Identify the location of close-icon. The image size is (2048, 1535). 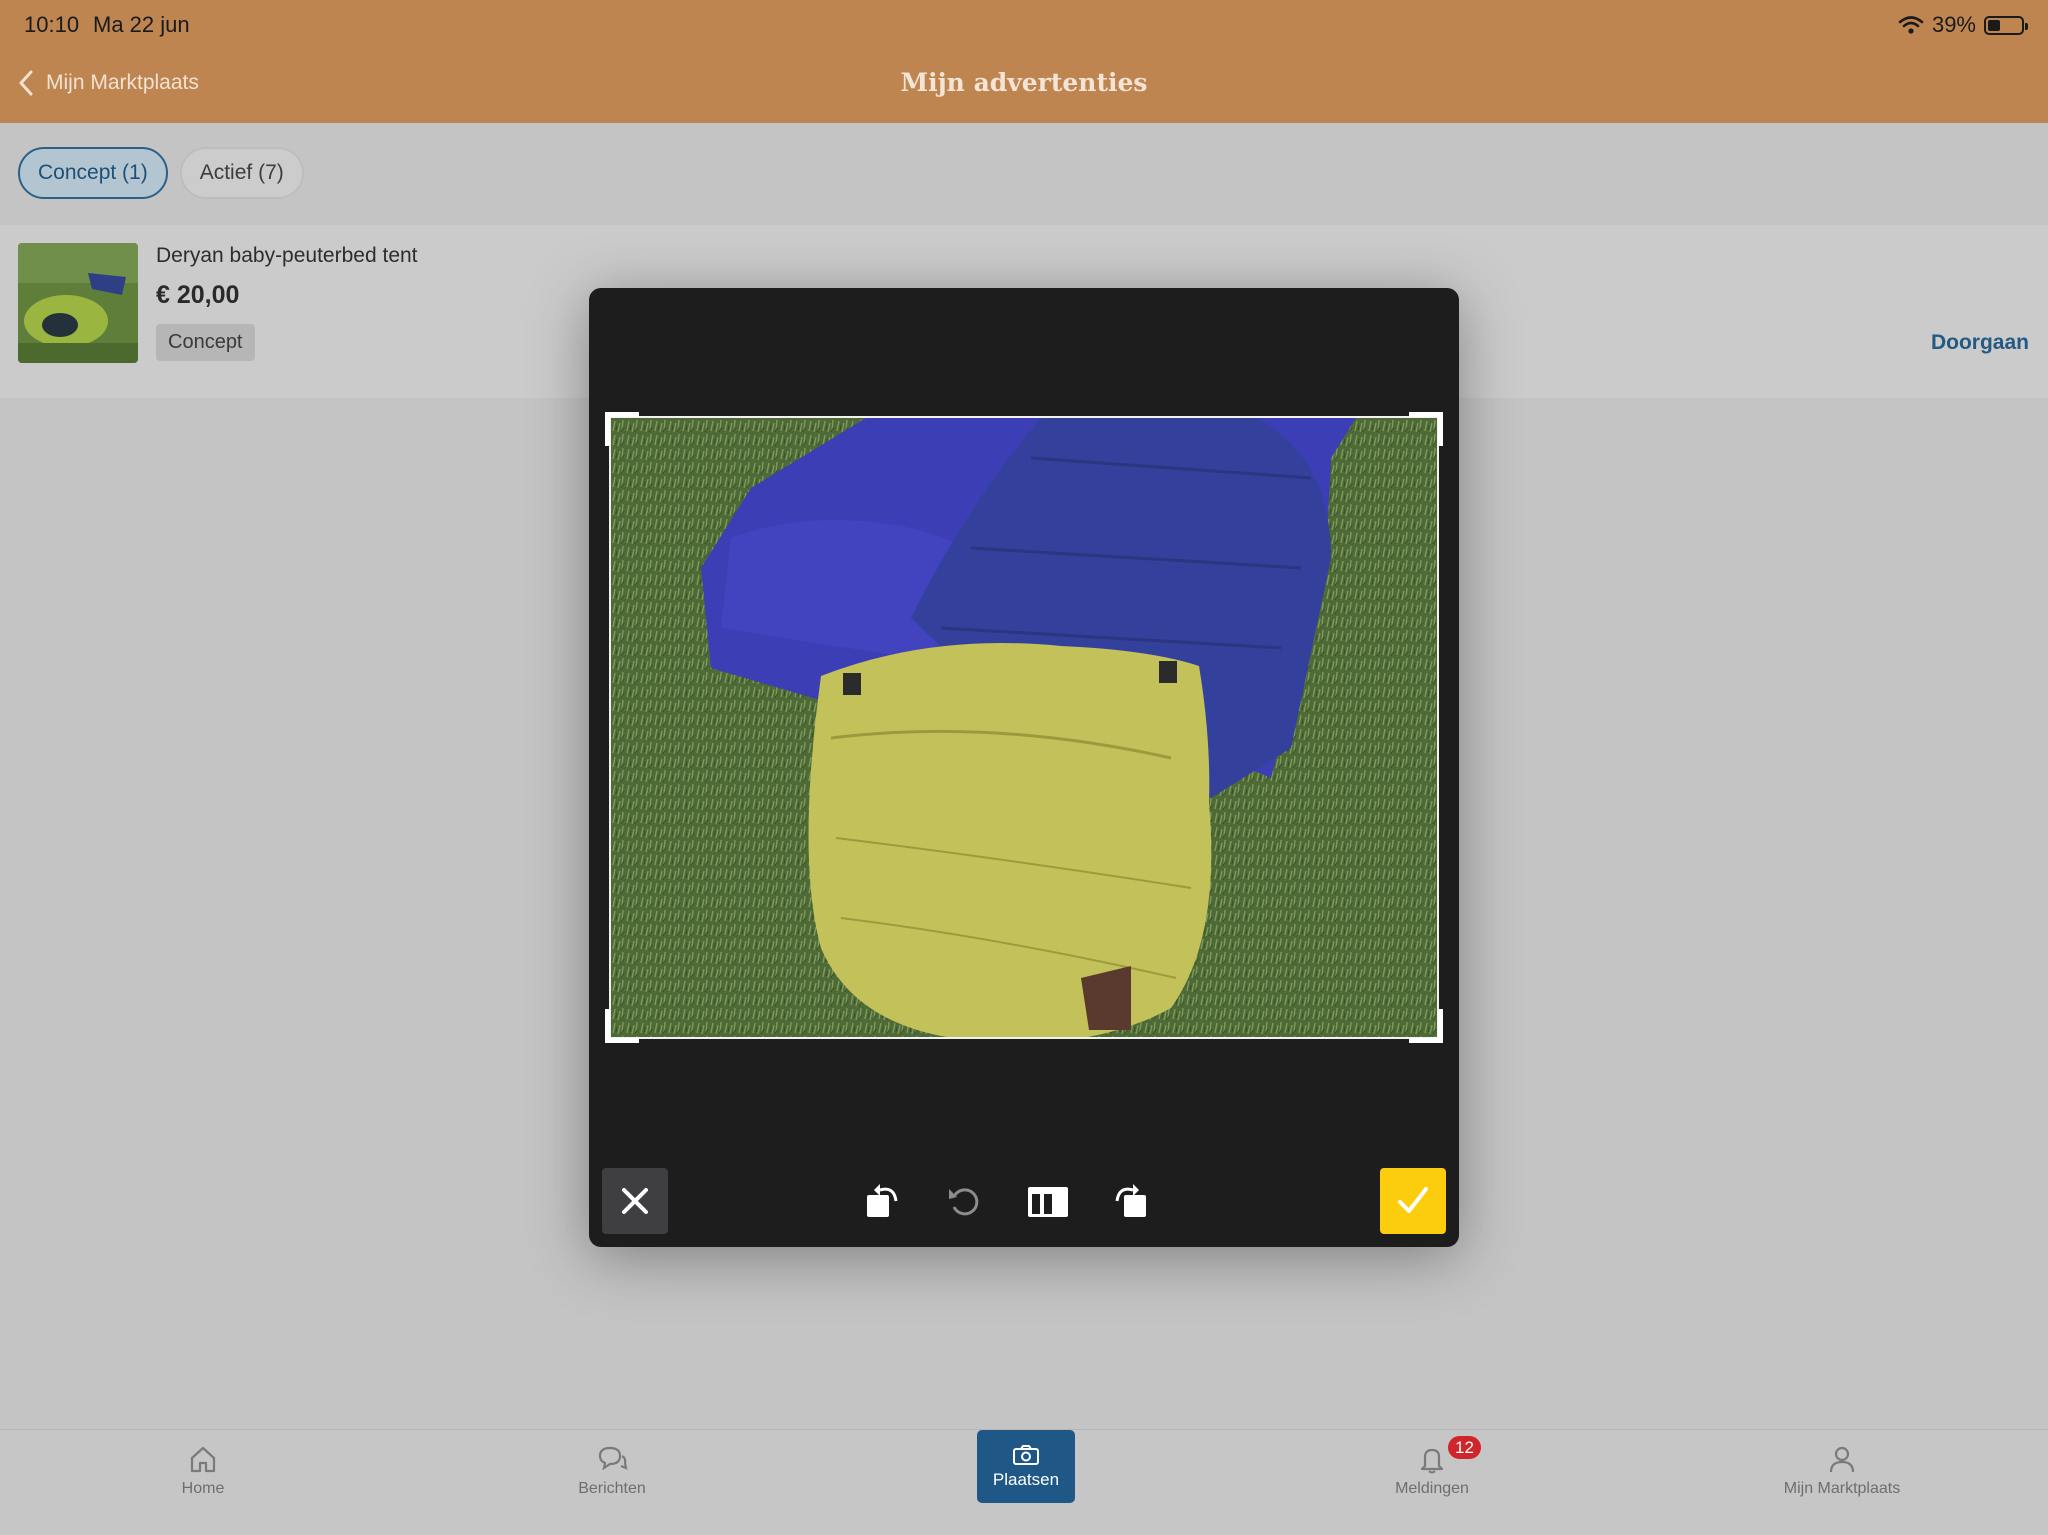
(635, 1201).